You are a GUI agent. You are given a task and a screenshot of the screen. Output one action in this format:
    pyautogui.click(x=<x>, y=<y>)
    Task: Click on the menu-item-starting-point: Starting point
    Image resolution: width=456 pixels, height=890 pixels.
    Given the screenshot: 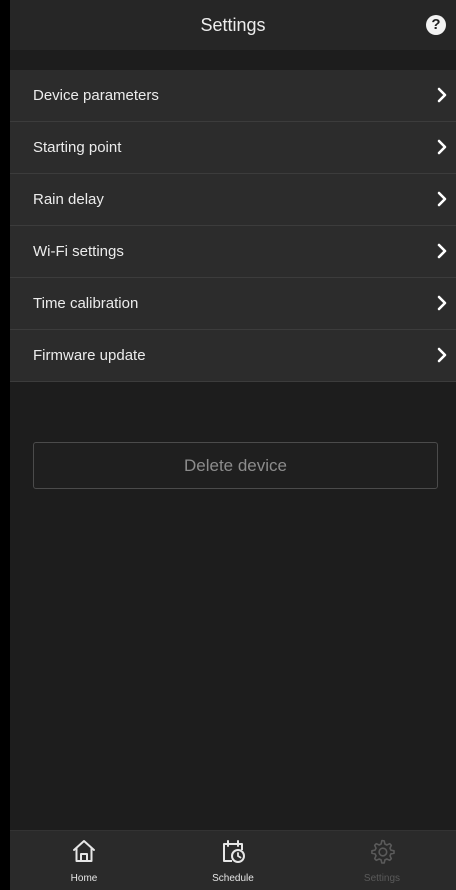 What is the action you would take?
    pyautogui.click(x=233, y=148)
    